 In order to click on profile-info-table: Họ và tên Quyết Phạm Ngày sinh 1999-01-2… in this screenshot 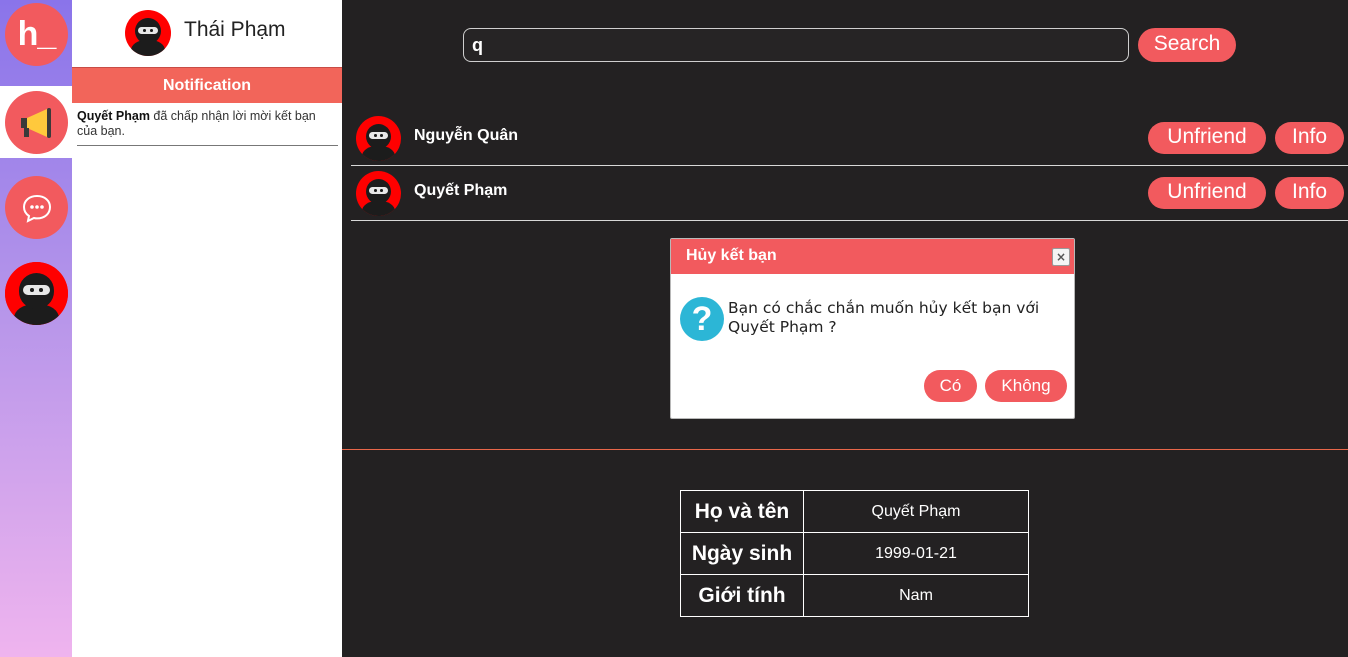, I will do `click(854, 553)`.